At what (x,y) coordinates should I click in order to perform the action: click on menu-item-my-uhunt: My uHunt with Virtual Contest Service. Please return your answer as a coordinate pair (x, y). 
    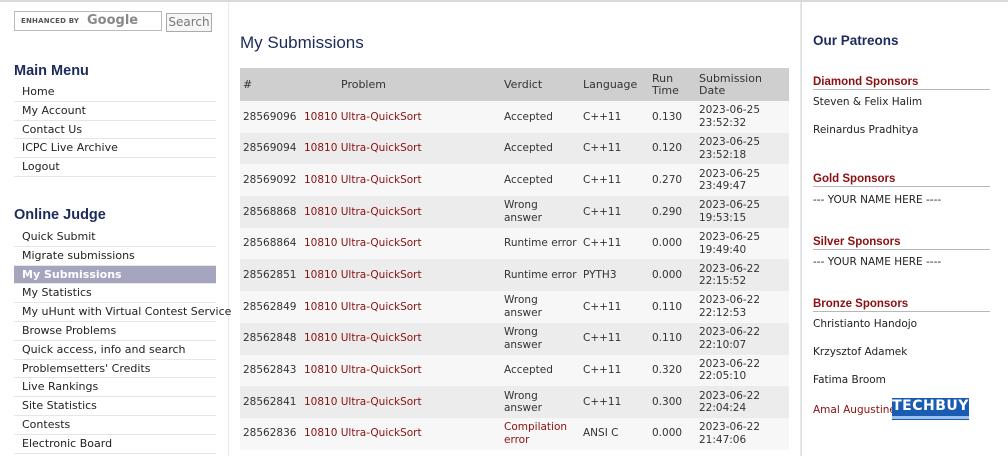
    Looking at the image, I should click on (122, 312).